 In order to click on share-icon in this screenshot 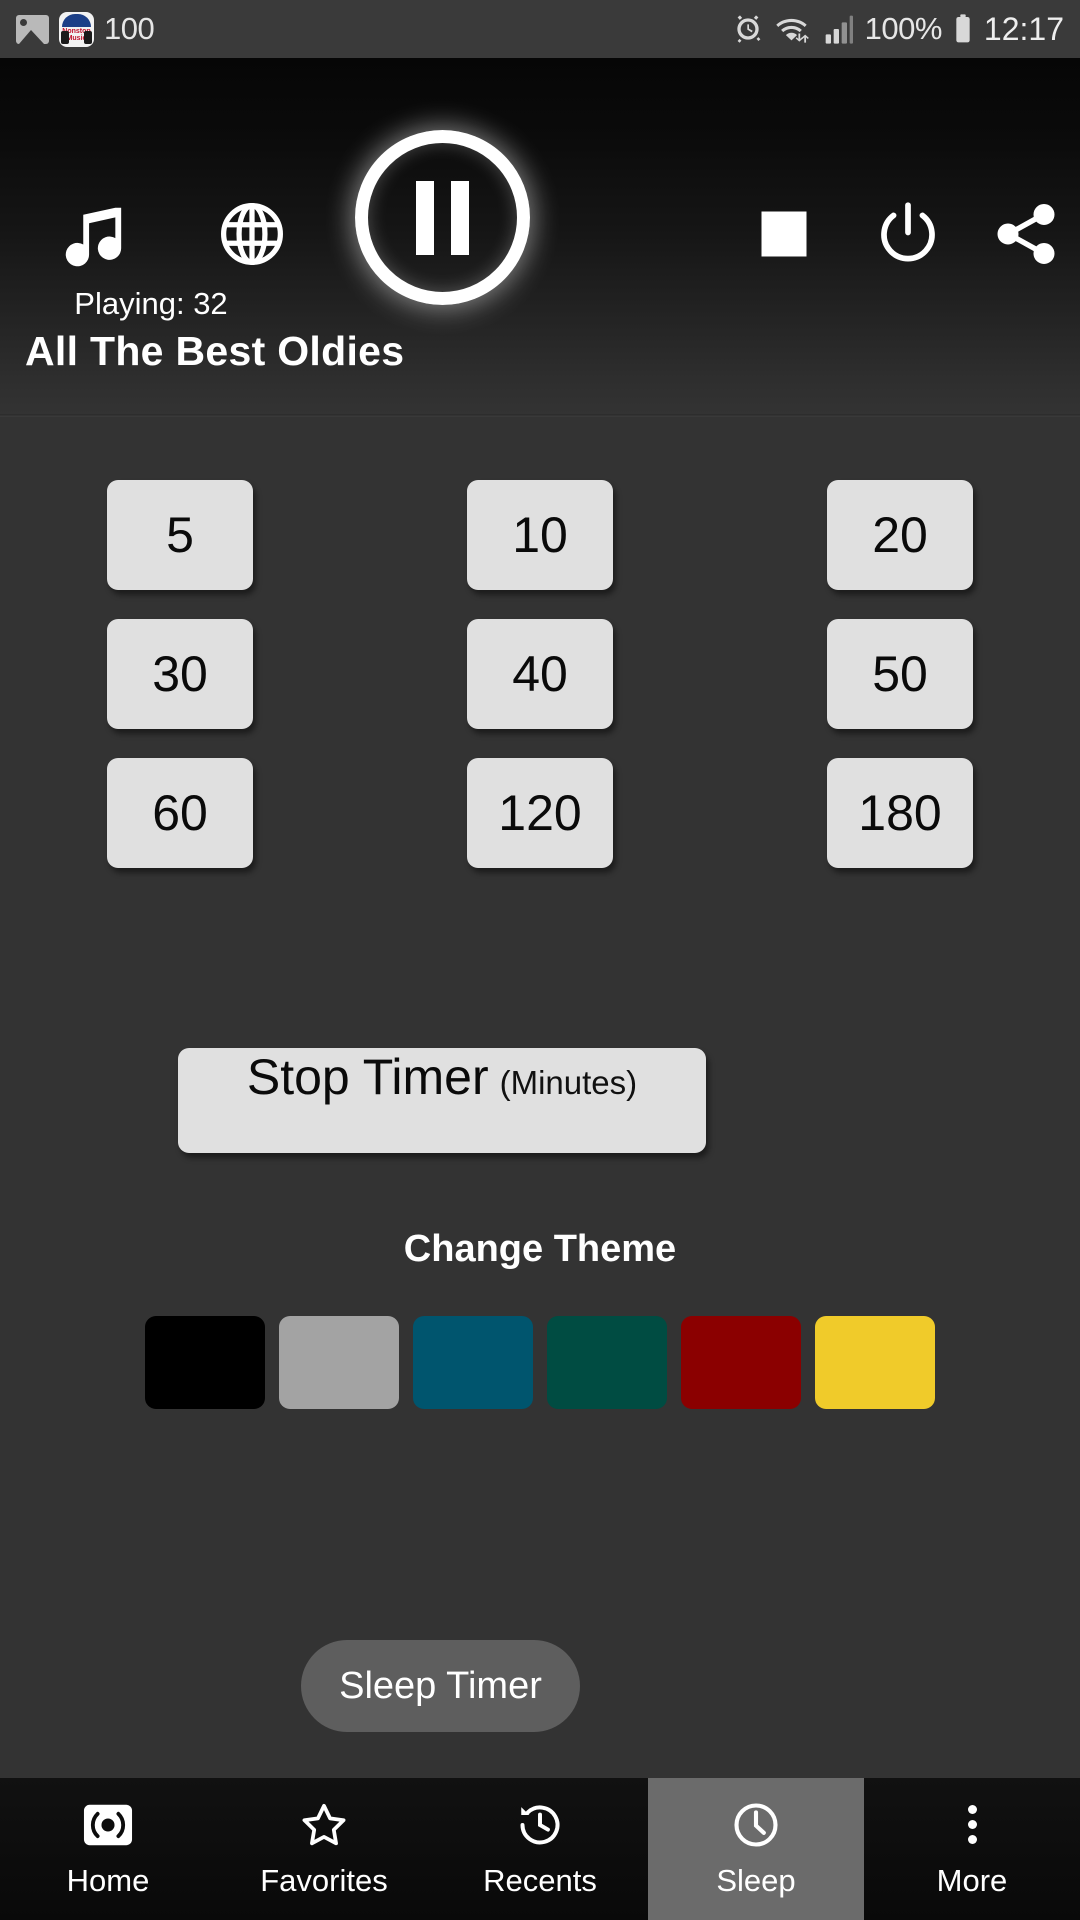, I will do `click(1026, 234)`.